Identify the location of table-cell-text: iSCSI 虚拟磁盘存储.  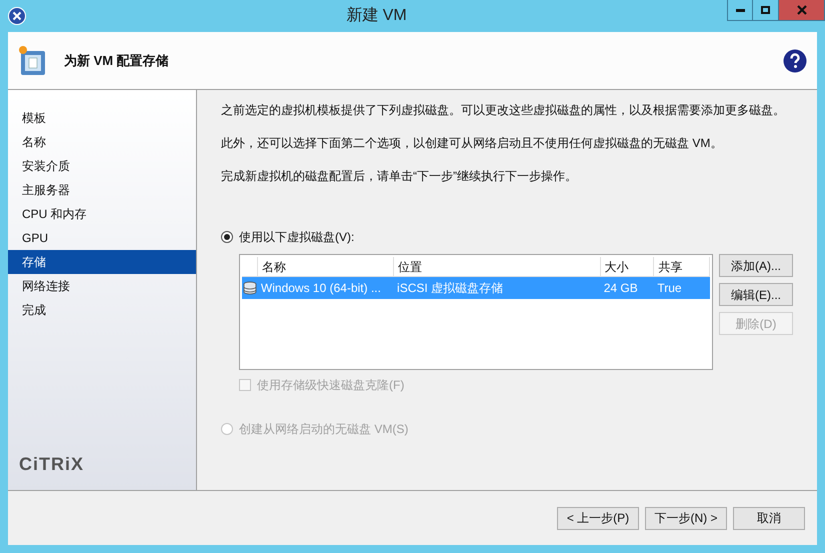
(450, 288).